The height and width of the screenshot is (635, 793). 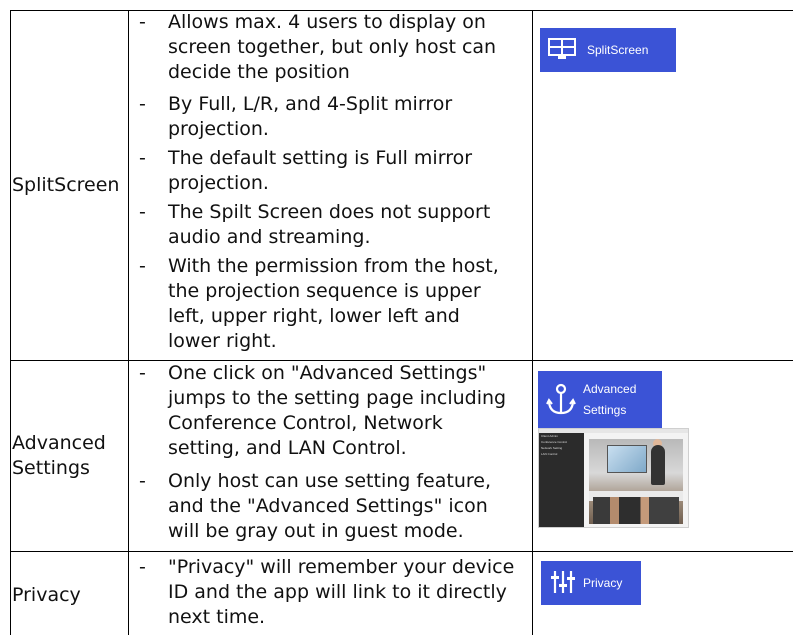 What do you see at coordinates (636, 481) in the screenshot?
I see `conference-room-photo` at bounding box center [636, 481].